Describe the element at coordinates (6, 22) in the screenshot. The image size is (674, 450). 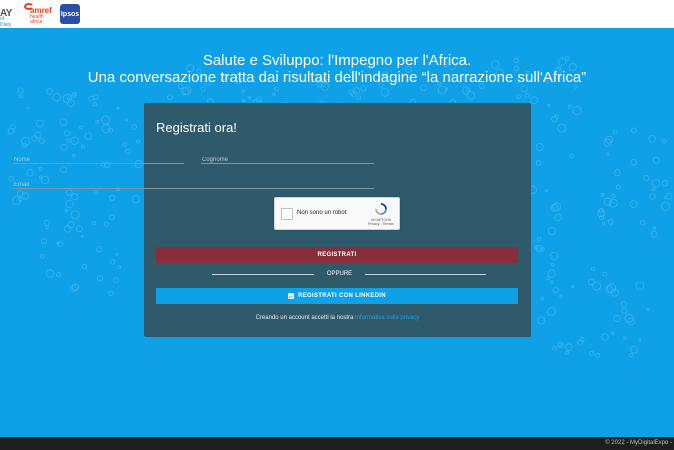
I see `day-logo-subtext: of Dialy` at that location.